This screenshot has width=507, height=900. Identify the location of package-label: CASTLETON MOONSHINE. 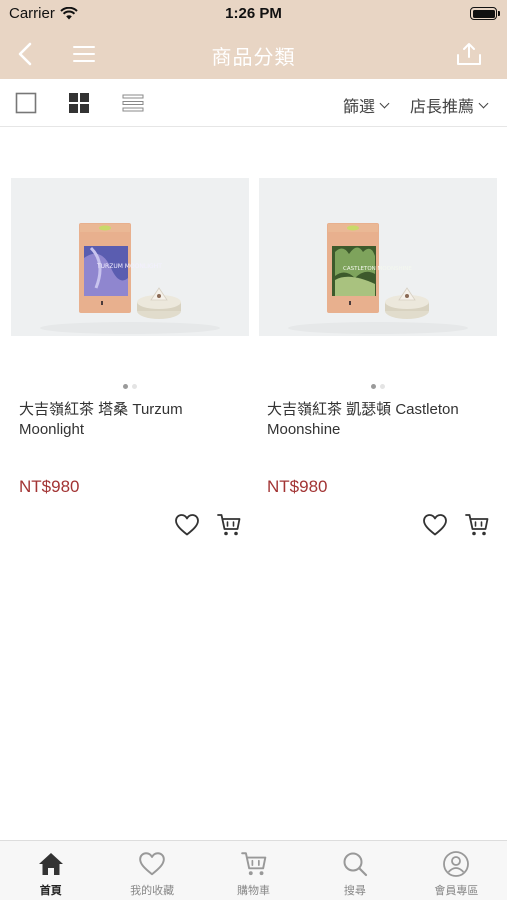
(377, 269).